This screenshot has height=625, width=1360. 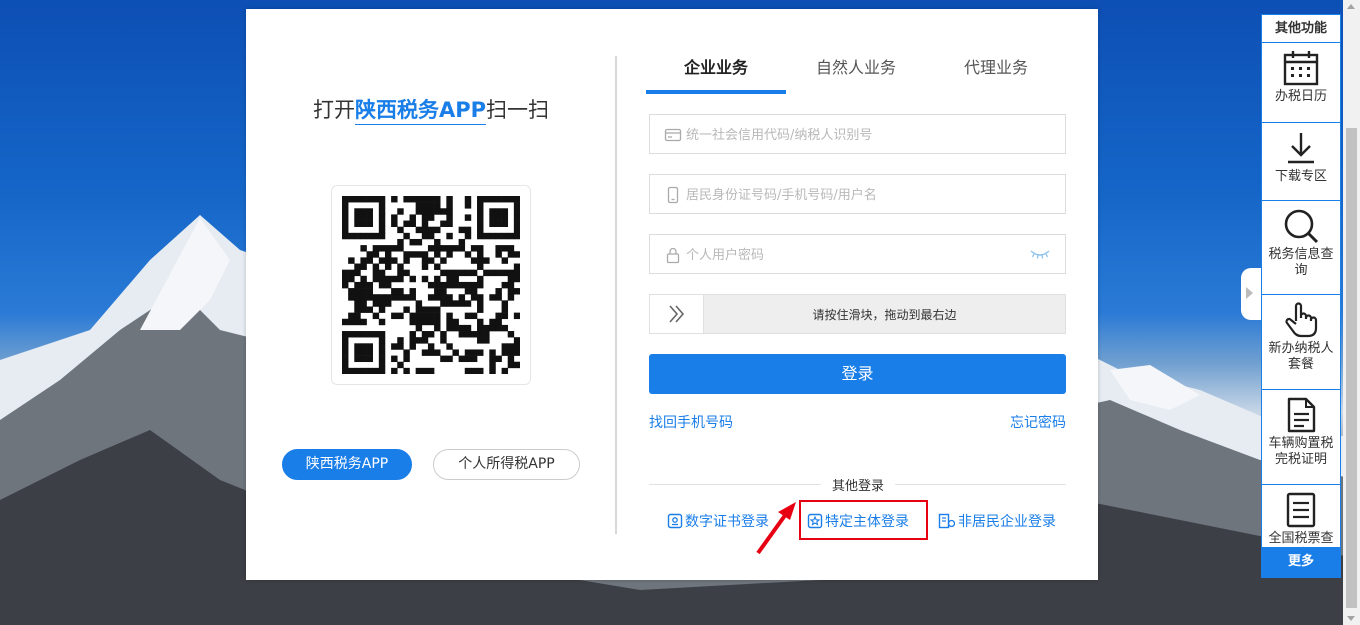 I want to click on side-toolbar-collapse-tab, so click(x=1251, y=294).